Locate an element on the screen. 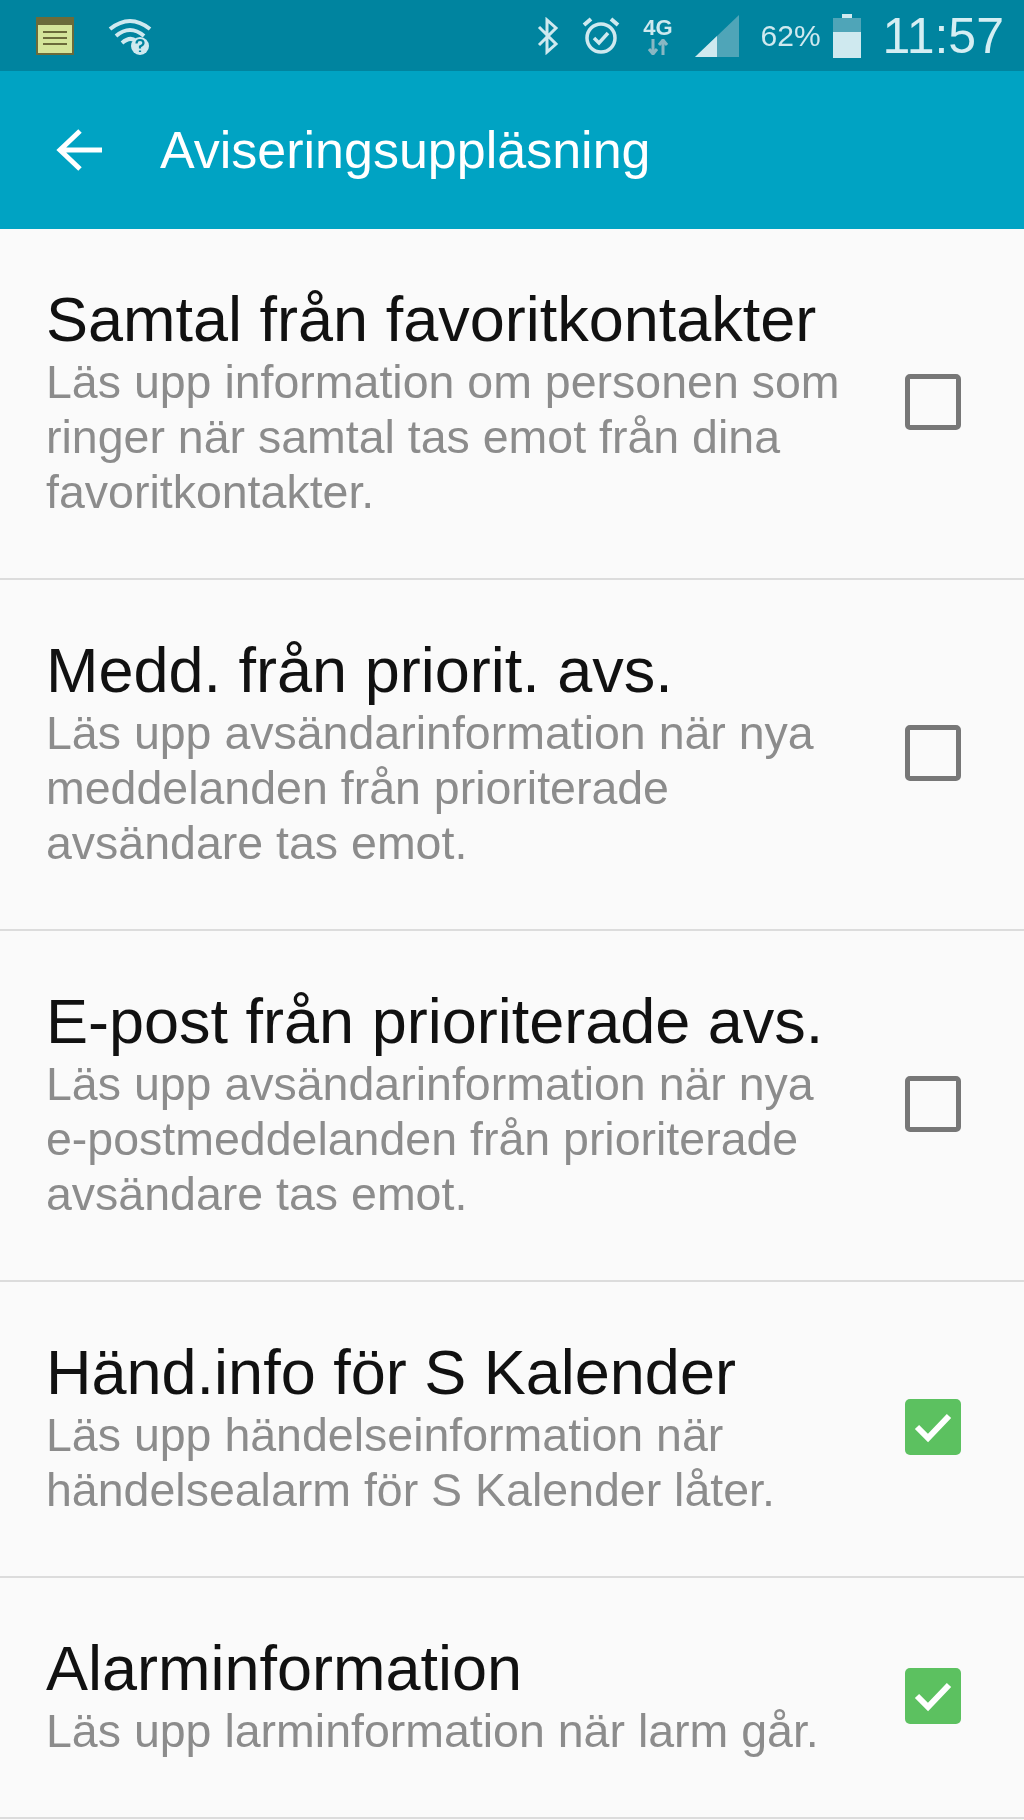 This screenshot has height=1820, width=1024. setting-description: Läs upp larminformation när larm går. is located at coordinates (433, 1731).